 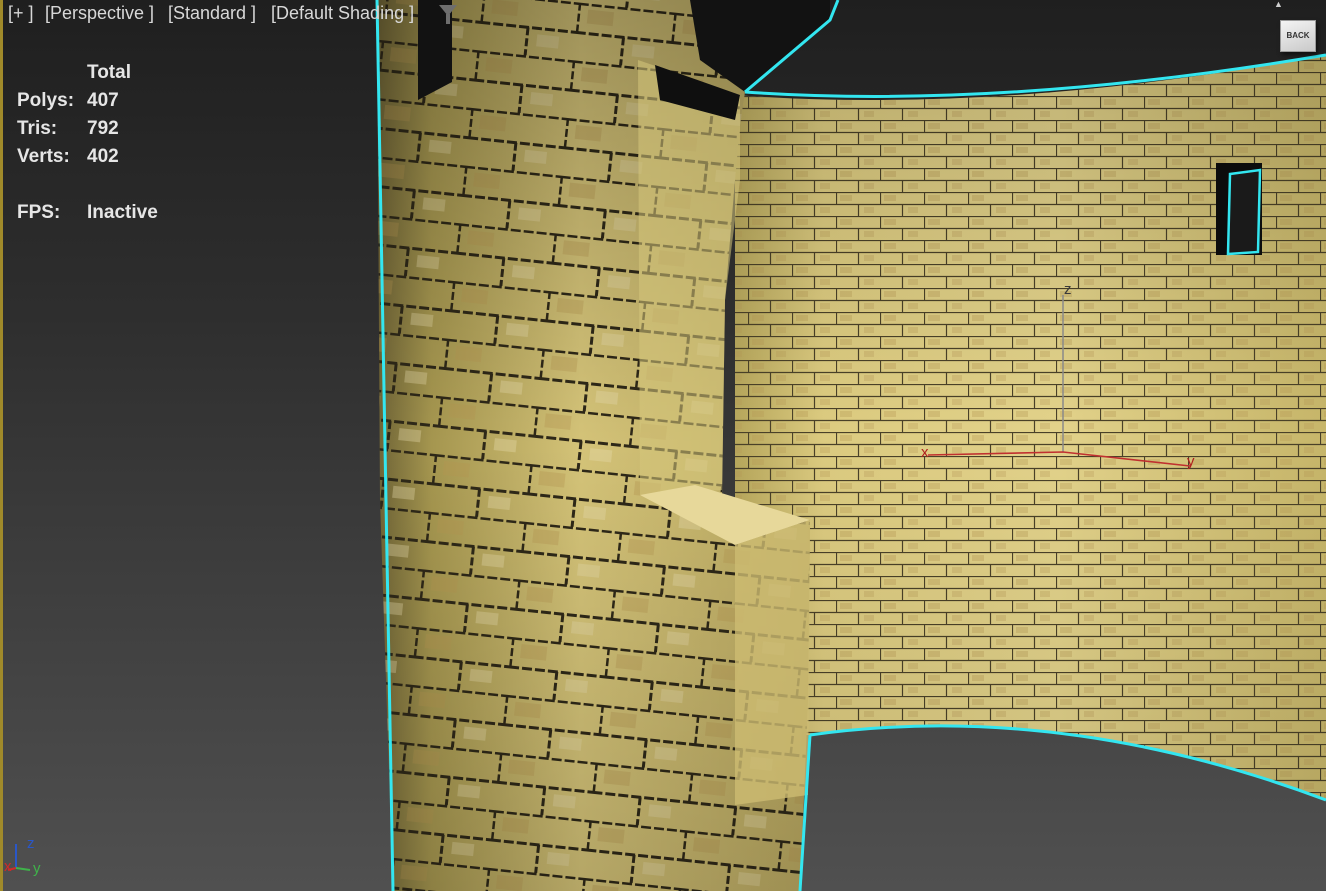 I want to click on fps-label: FPS:, so click(x=39, y=212).